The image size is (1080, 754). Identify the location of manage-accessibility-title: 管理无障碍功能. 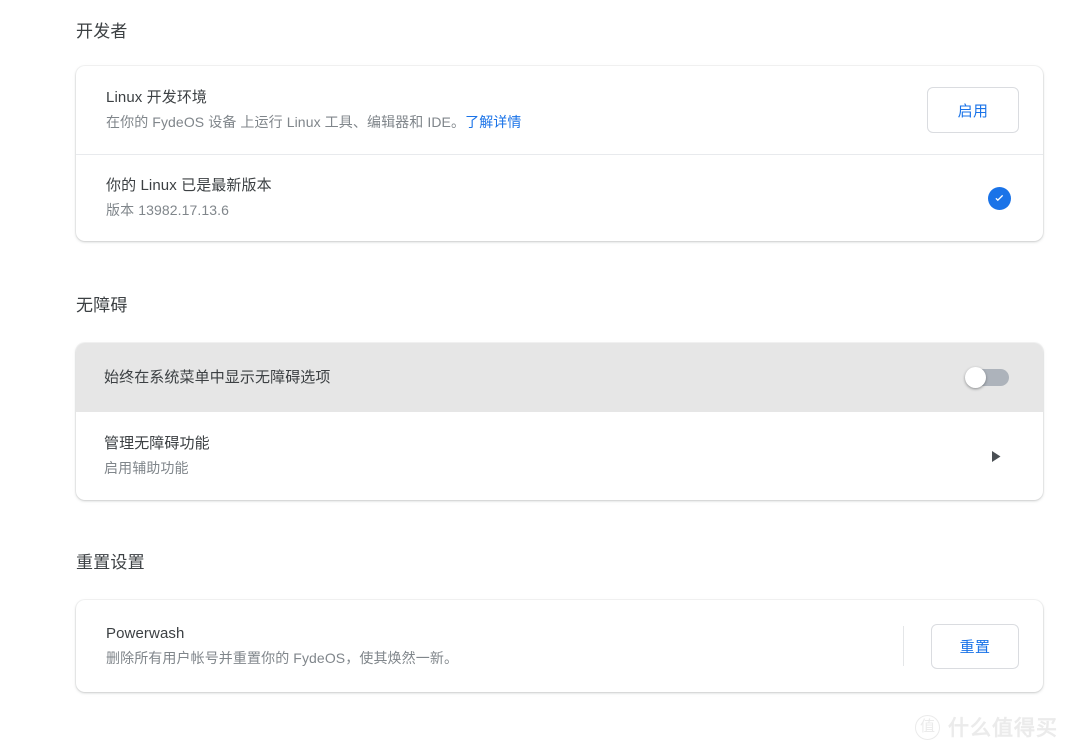
(157, 443).